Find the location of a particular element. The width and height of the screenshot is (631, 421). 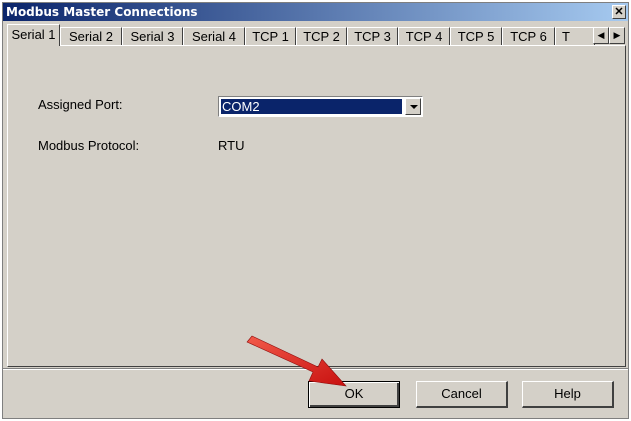

ok-button: OK is located at coordinates (354, 394).